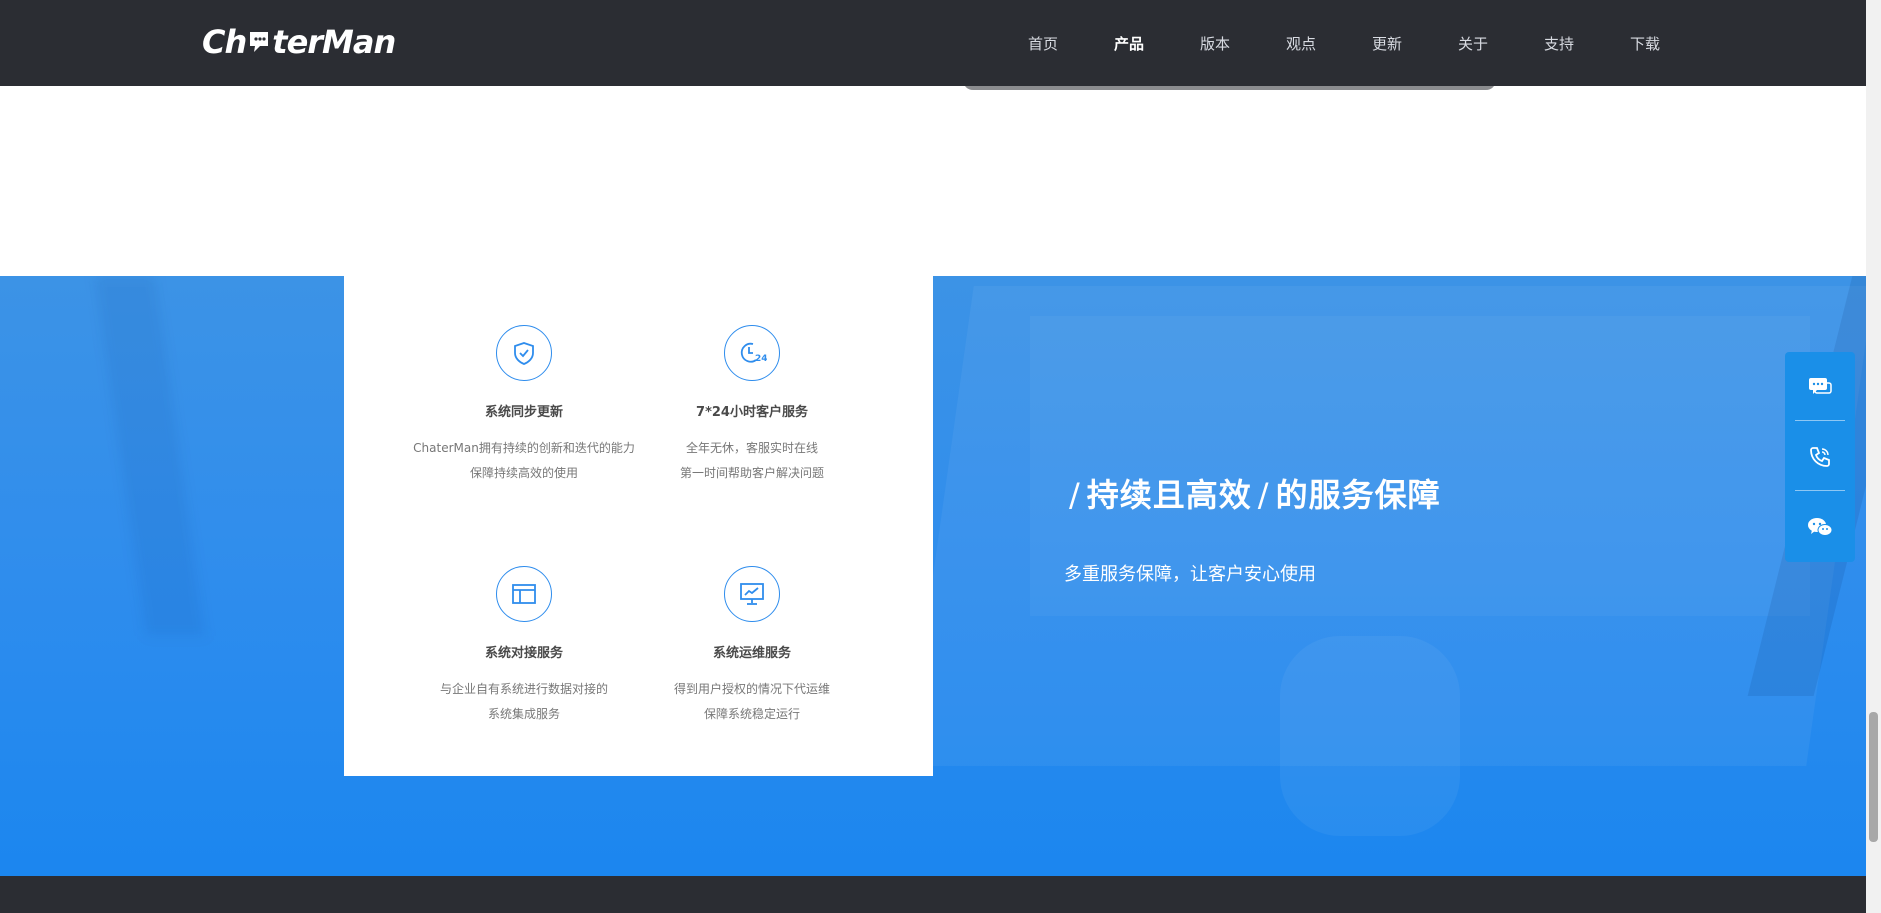 Image resolution: width=1881 pixels, height=913 pixels. What do you see at coordinates (1387, 43) in the screenshot?
I see `nav-item-updates: 更新` at bounding box center [1387, 43].